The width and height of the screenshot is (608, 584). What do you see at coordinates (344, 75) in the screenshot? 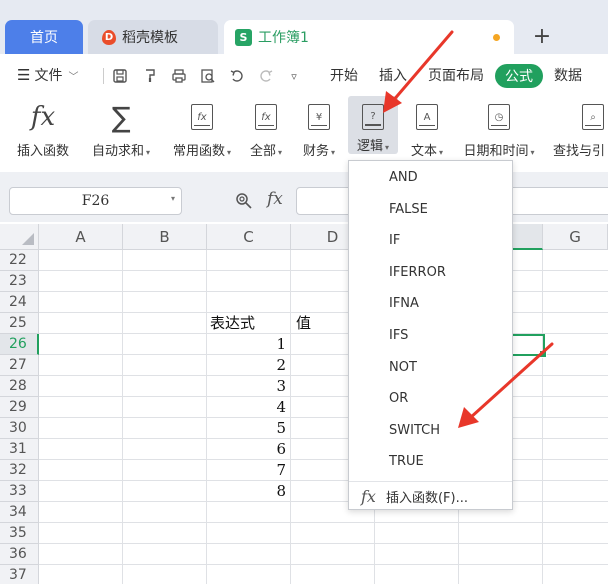
I see `menu-start: 开始` at bounding box center [344, 75].